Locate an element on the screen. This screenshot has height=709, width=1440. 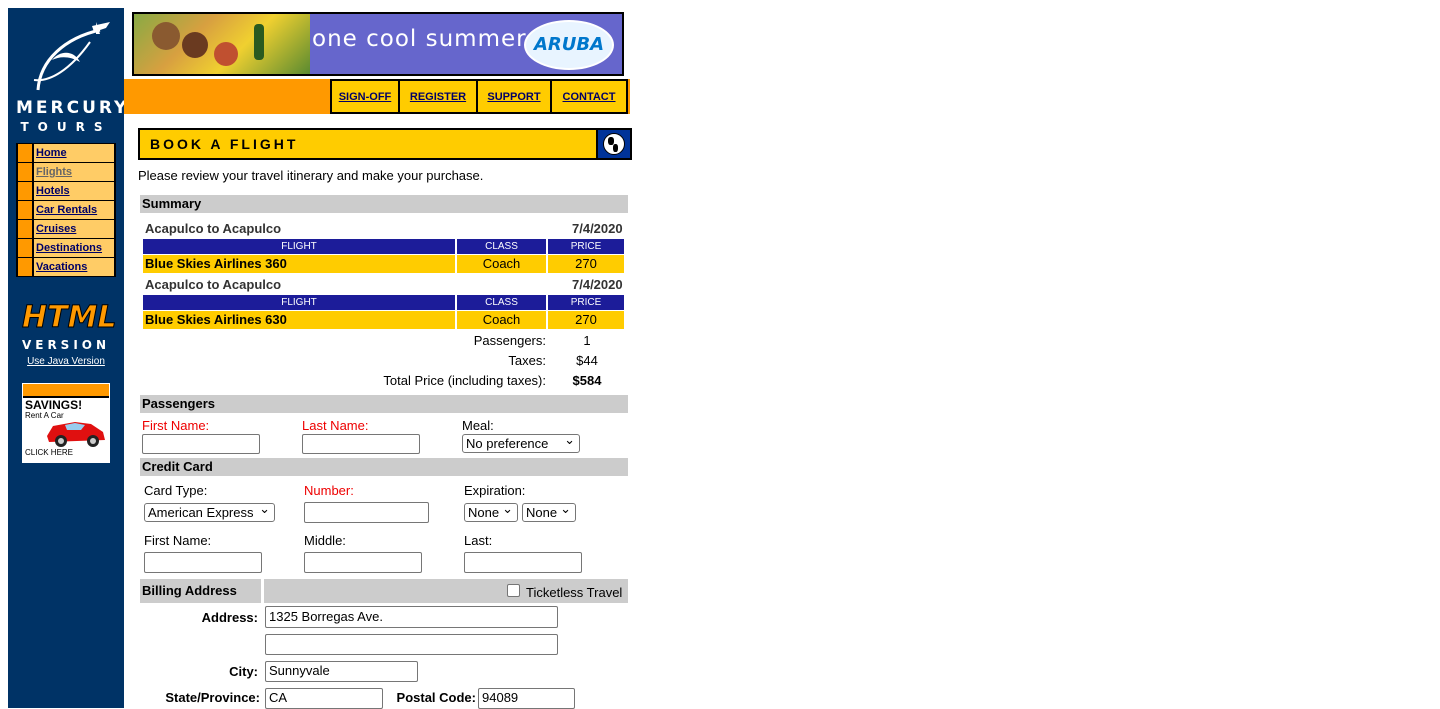
total-price-value: $584 is located at coordinates (587, 380).